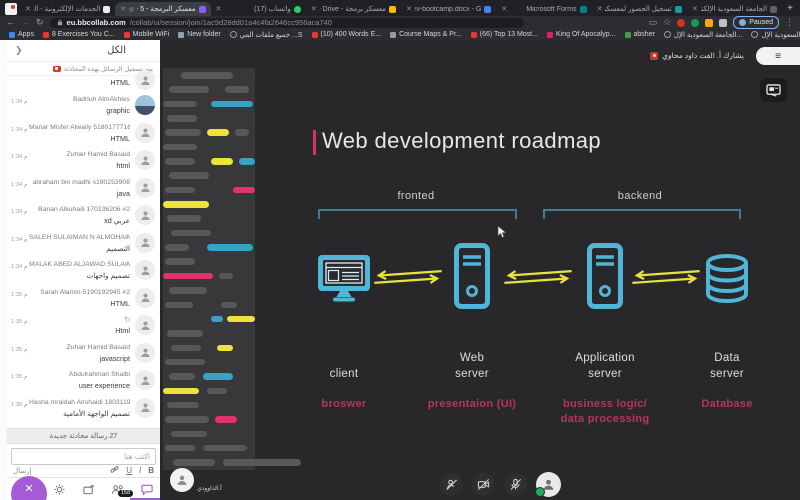  I want to click on share-content-icon, so click(89, 489).